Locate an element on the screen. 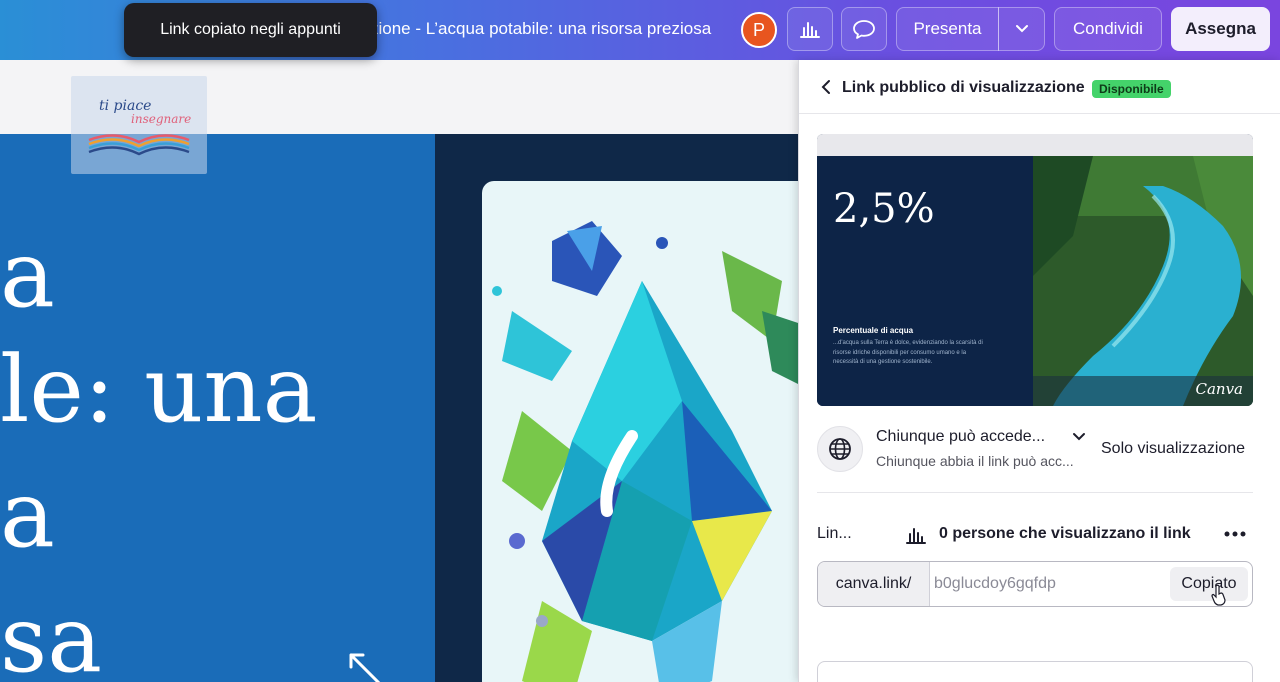 This screenshot has height=682, width=1280. public-link-field: canva.link/ Copiato is located at coordinates (1035, 584).